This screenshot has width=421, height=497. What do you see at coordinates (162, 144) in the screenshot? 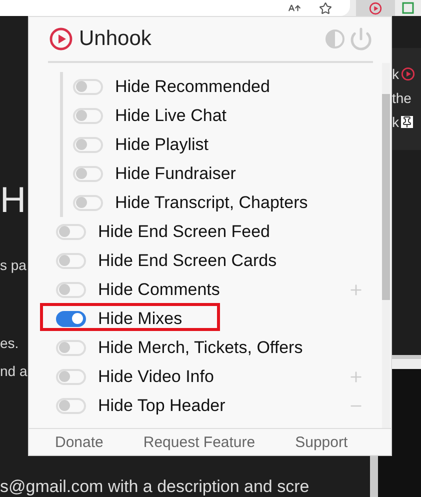
I see `option-label: Hide Playlist` at bounding box center [162, 144].